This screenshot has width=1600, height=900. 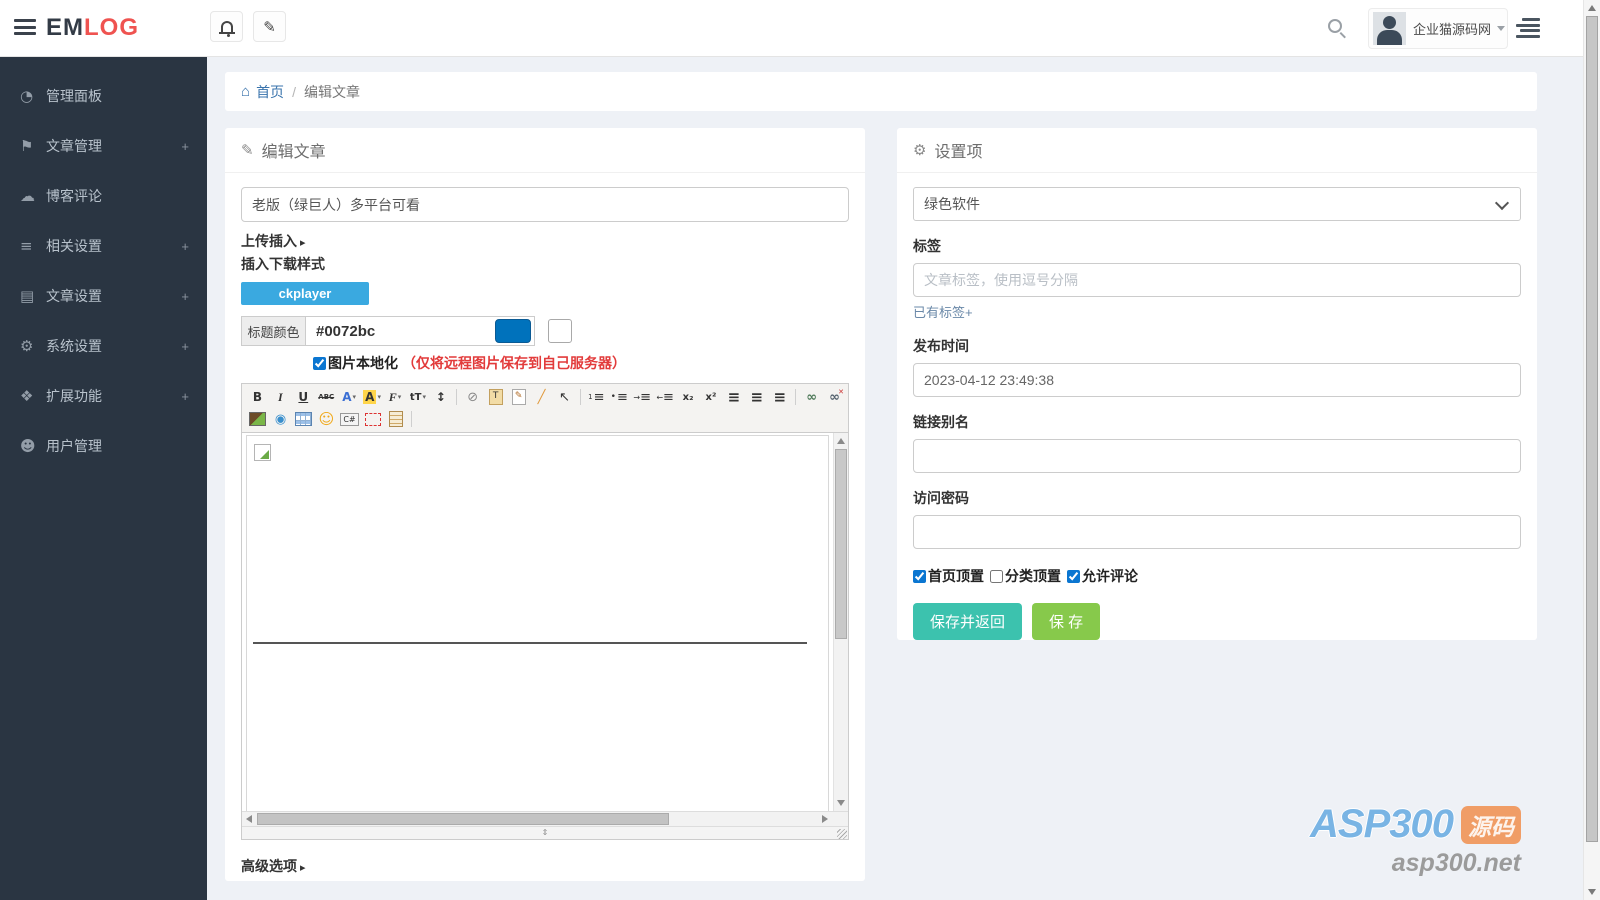 What do you see at coordinates (1217, 380) in the screenshot?
I see `publish-time-input` at bounding box center [1217, 380].